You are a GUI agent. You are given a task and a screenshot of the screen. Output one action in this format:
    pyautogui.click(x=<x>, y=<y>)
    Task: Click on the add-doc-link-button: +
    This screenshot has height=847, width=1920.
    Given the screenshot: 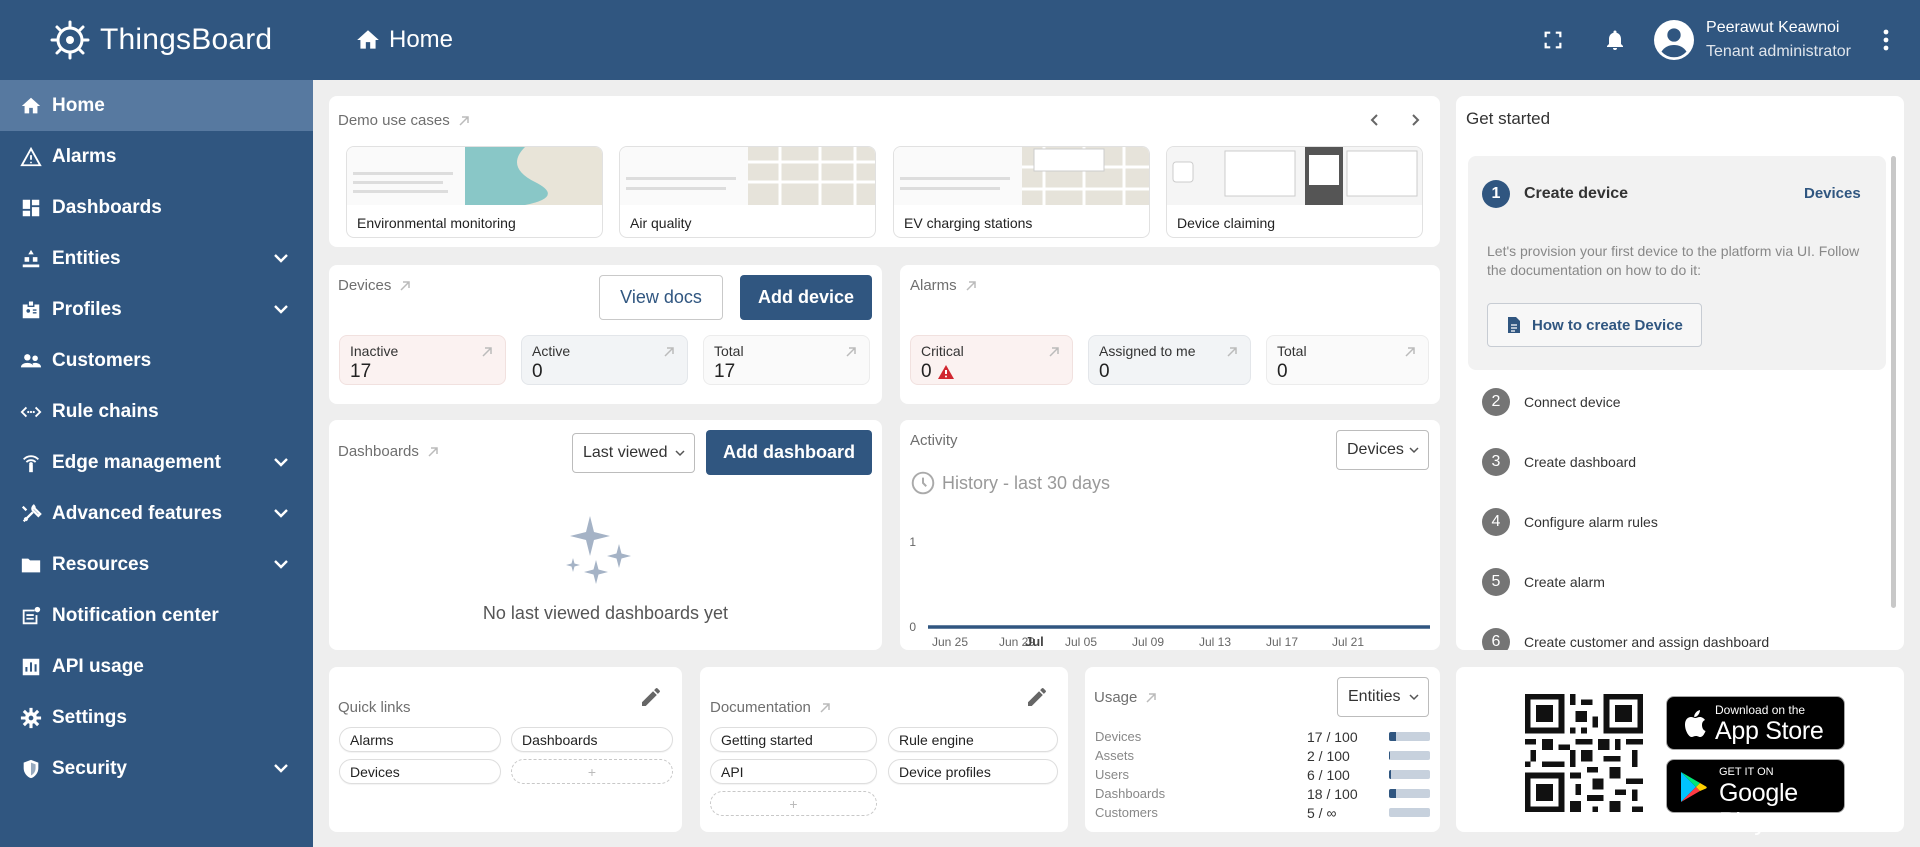 What is the action you would take?
    pyautogui.click(x=793, y=803)
    